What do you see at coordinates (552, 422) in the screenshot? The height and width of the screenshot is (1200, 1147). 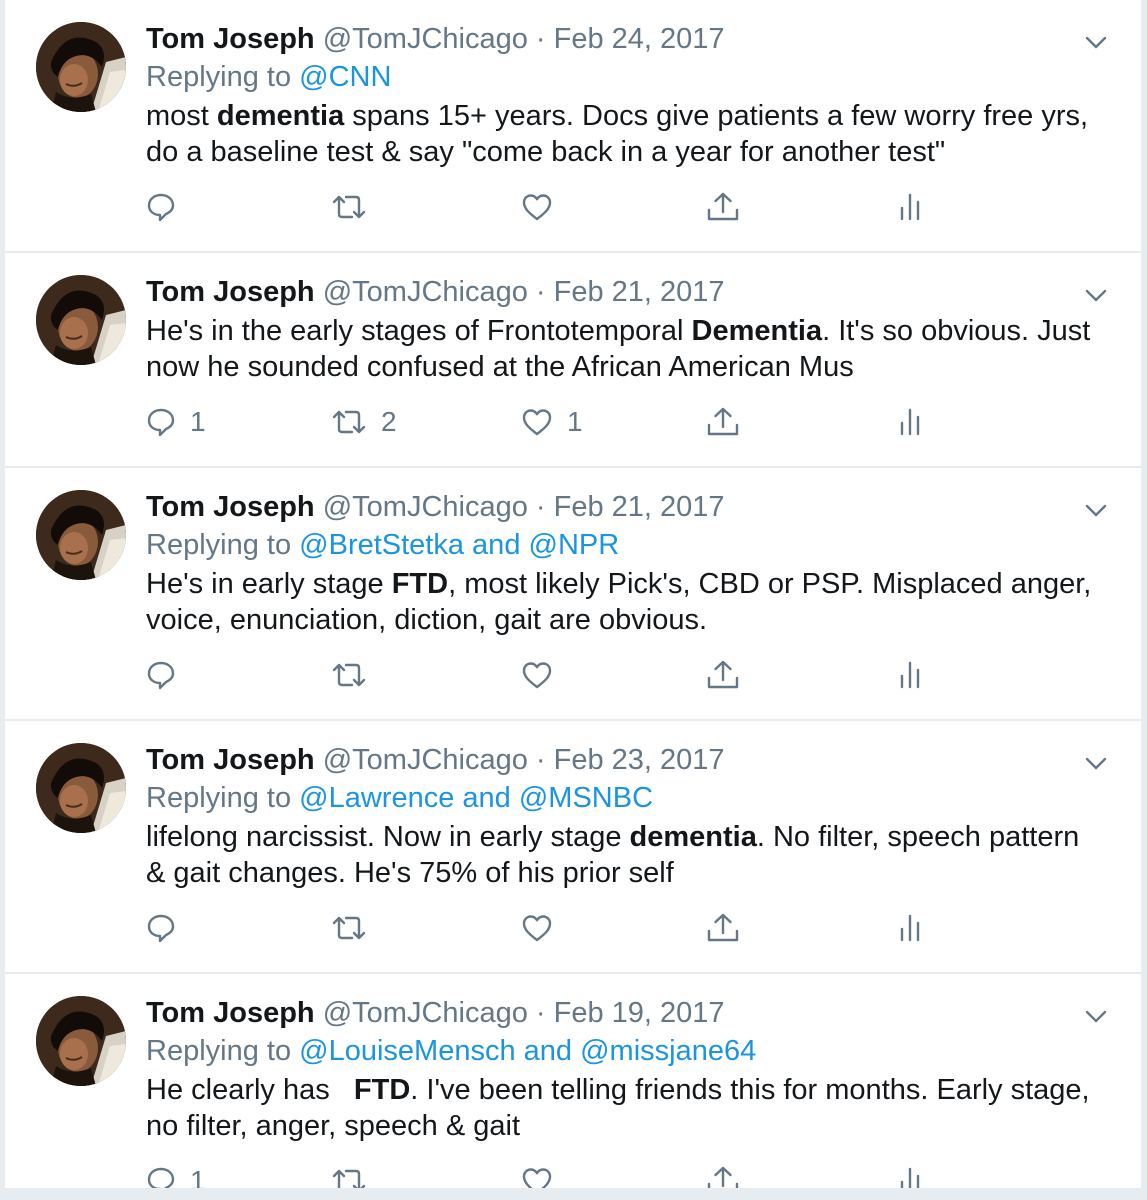 I see `like-button: 1` at bounding box center [552, 422].